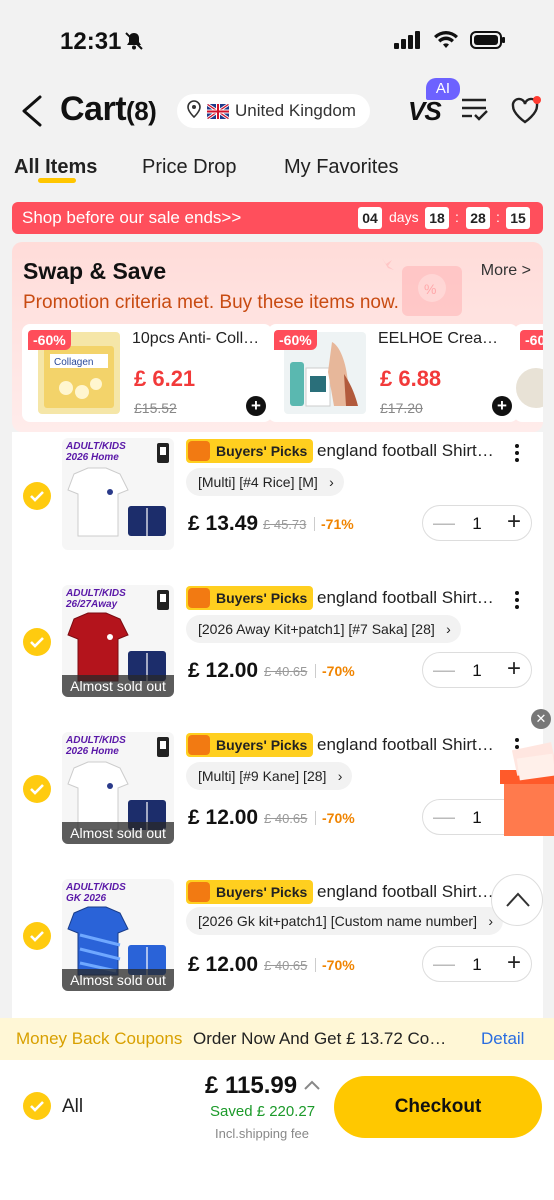 The image size is (554, 1200). What do you see at coordinates (316, 629) in the screenshot?
I see `variant-text: [2026 Away Kit+patch1] [#7 Saka] [28]` at bounding box center [316, 629].